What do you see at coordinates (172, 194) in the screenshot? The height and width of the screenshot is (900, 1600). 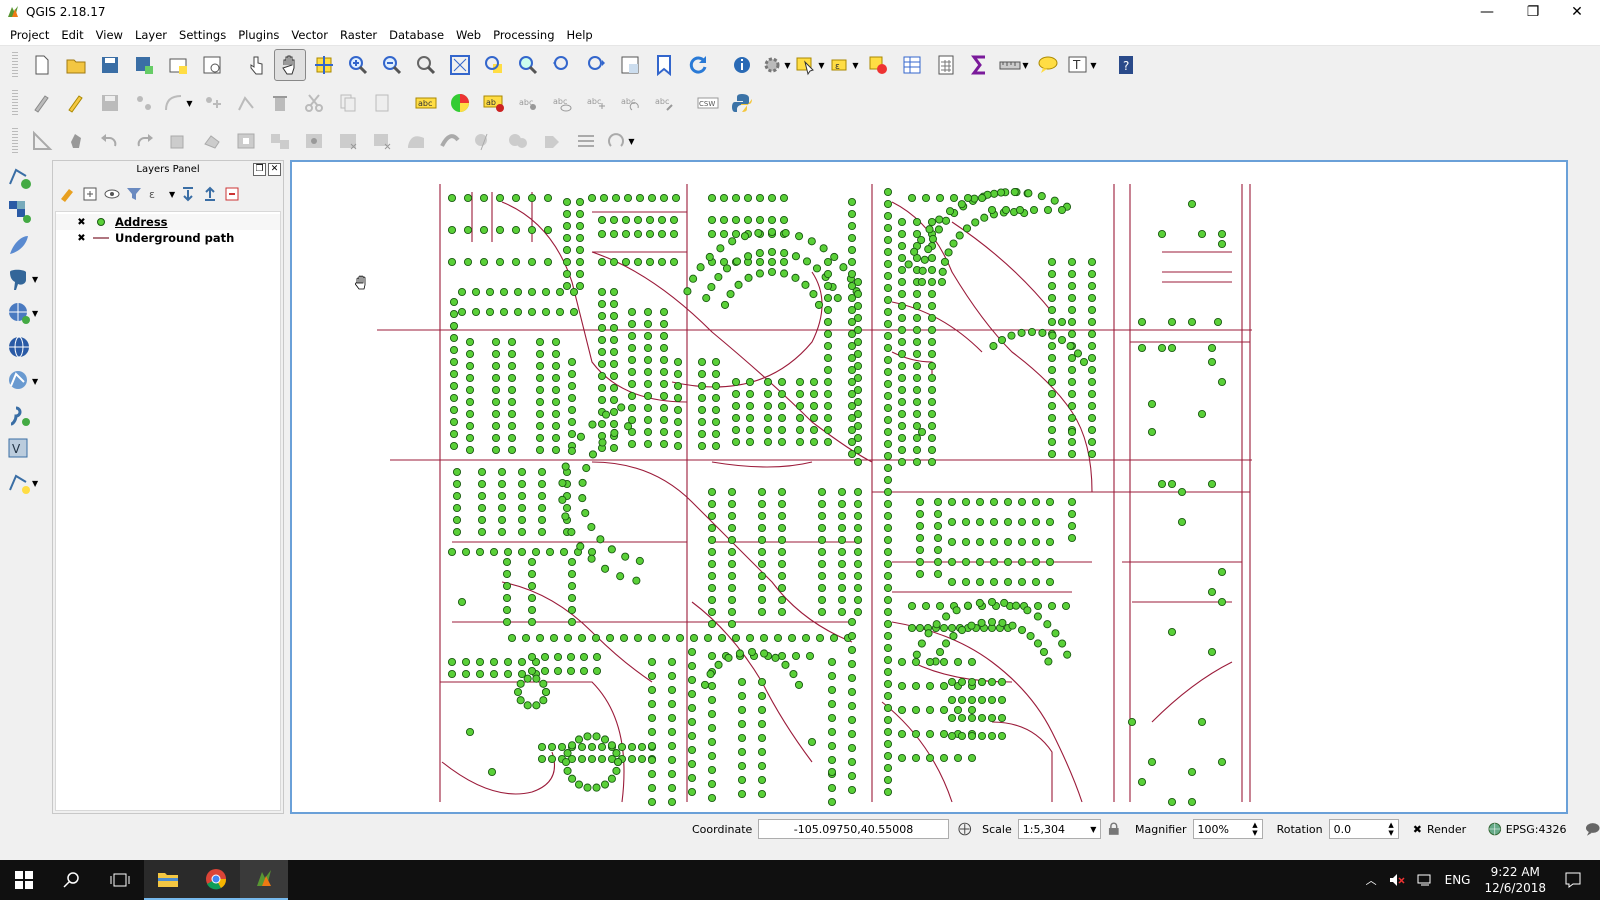 I see `chevron-down-icon: ▼` at bounding box center [172, 194].